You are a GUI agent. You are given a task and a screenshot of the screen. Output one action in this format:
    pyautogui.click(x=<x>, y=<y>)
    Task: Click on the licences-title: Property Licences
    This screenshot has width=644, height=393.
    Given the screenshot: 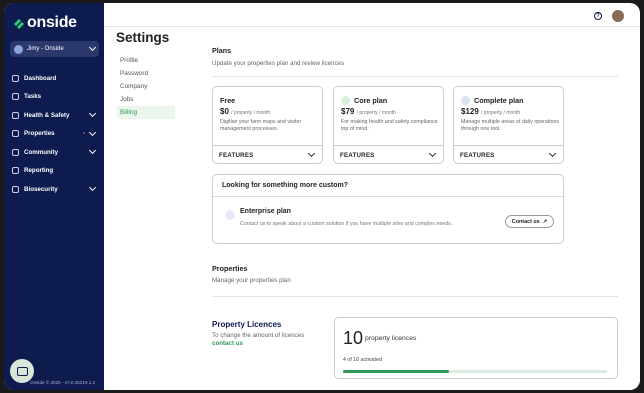 What is the action you would take?
    pyautogui.click(x=247, y=324)
    